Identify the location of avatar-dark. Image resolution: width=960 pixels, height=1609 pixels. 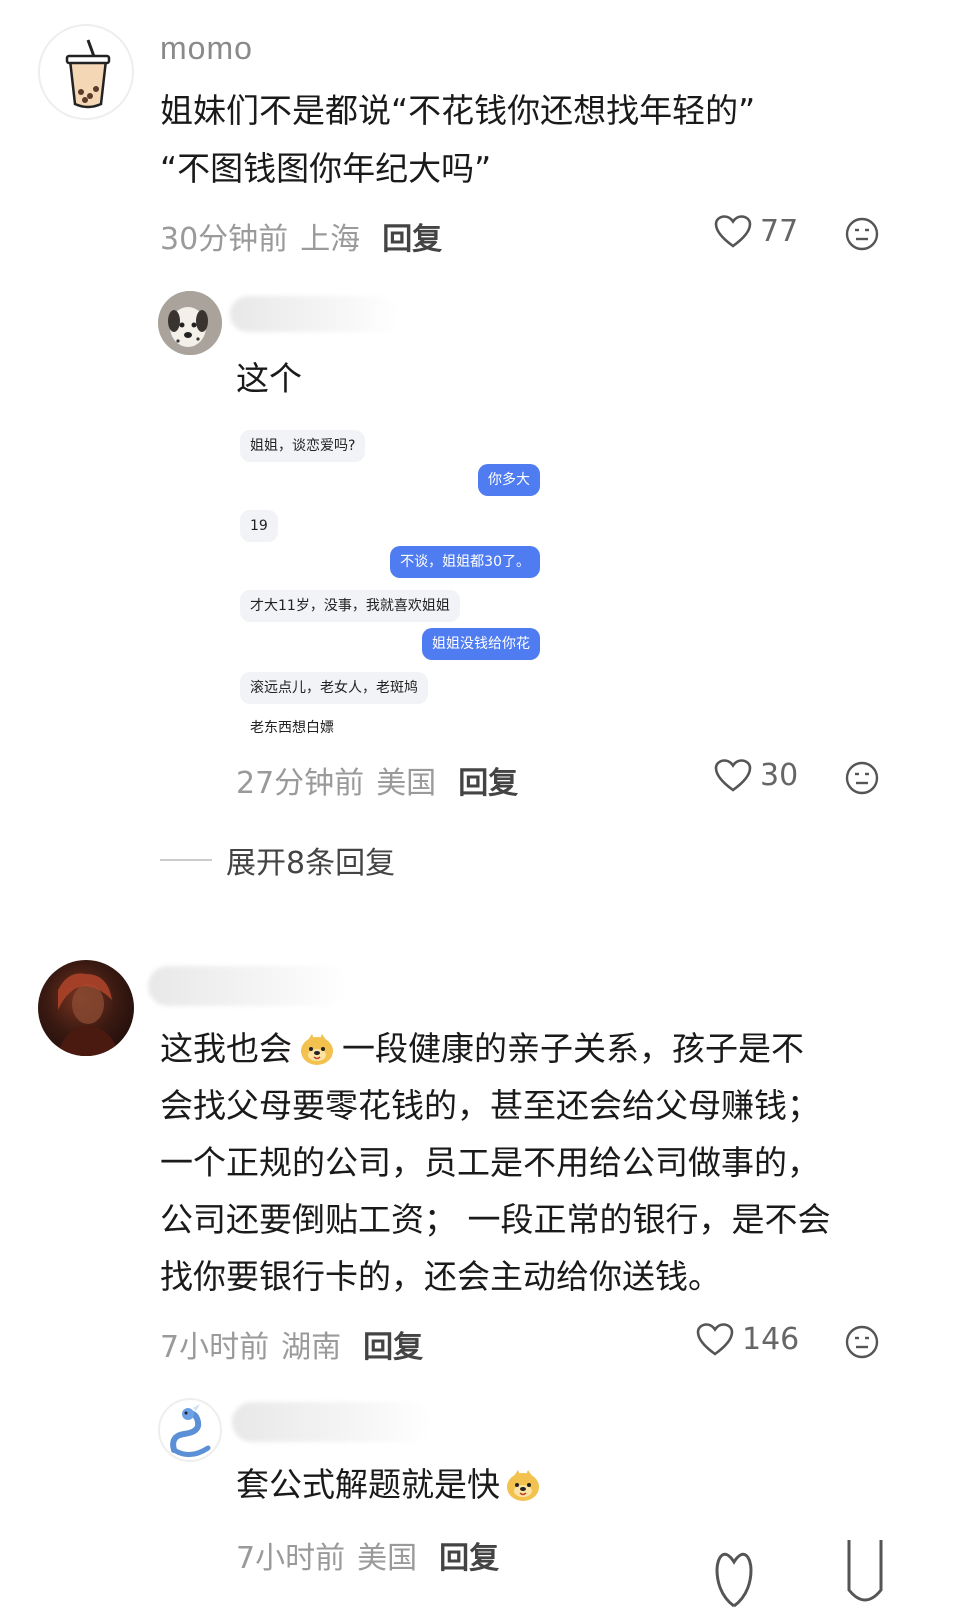
(86, 1008).